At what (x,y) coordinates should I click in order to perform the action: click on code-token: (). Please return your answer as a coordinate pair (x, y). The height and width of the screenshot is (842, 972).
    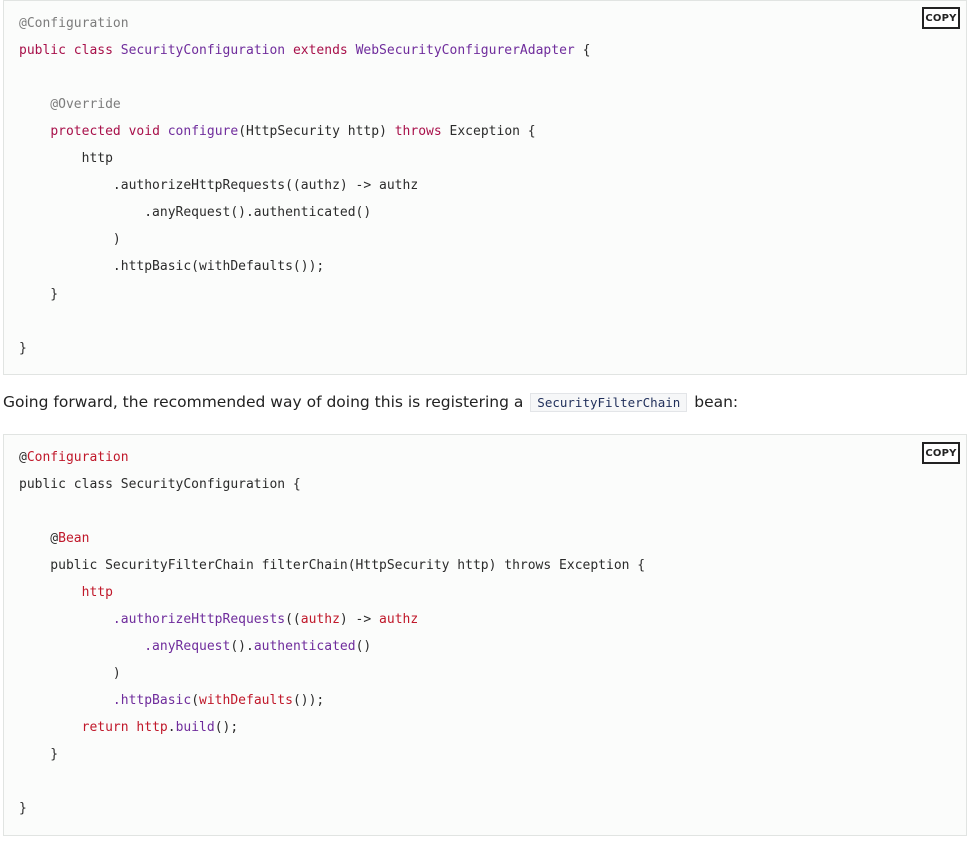
    Looking at the image, I should click on (363, 646).